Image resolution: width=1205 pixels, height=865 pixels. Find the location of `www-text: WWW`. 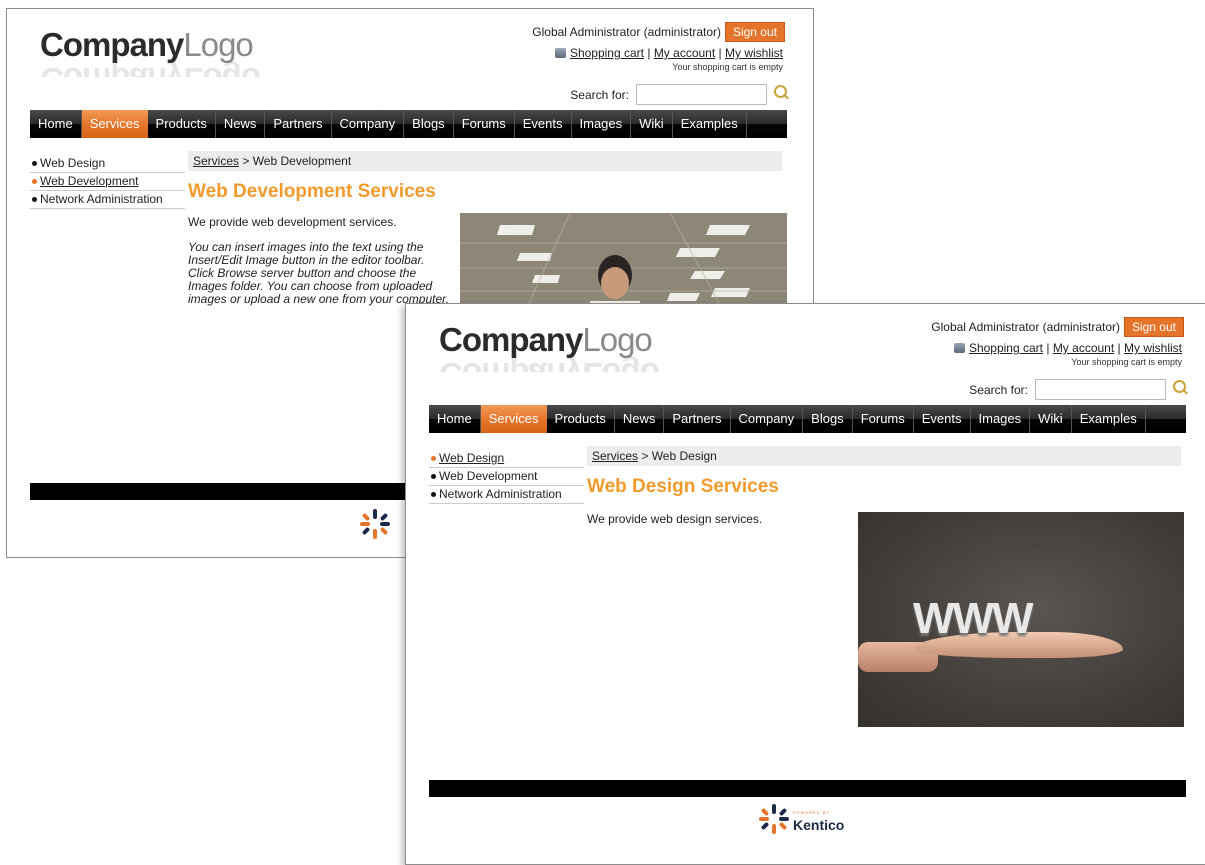

www-text: WWW is located at coordinates (973, 618).